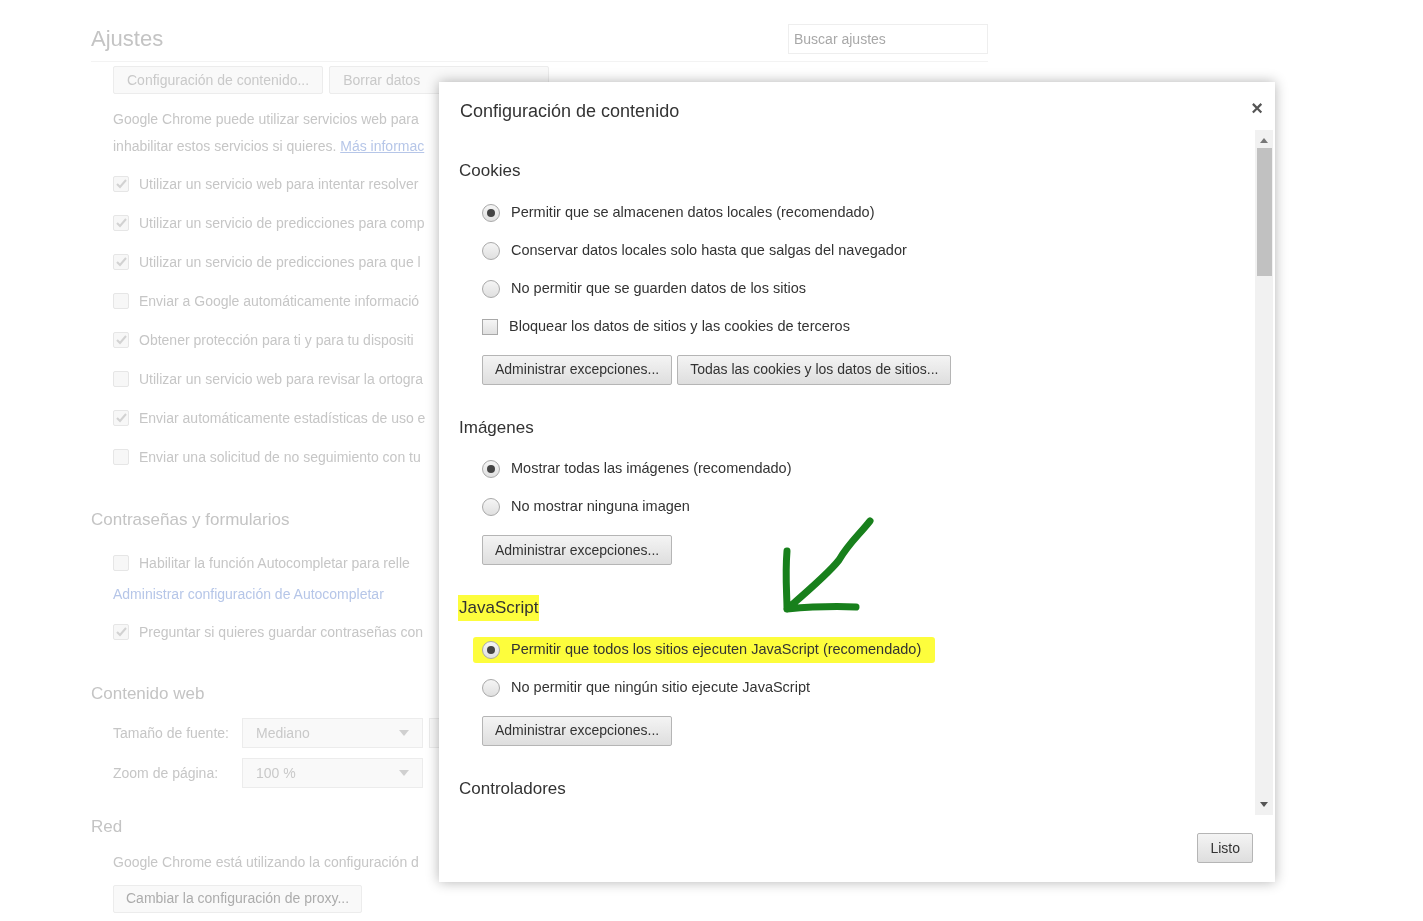 The image size is (1423, 921). What do you see at coordinates (282, 223) in the screenshot?
I see `option-label: Utilizar un servicio de predicciones para comp` at bounding box center [282, 223].